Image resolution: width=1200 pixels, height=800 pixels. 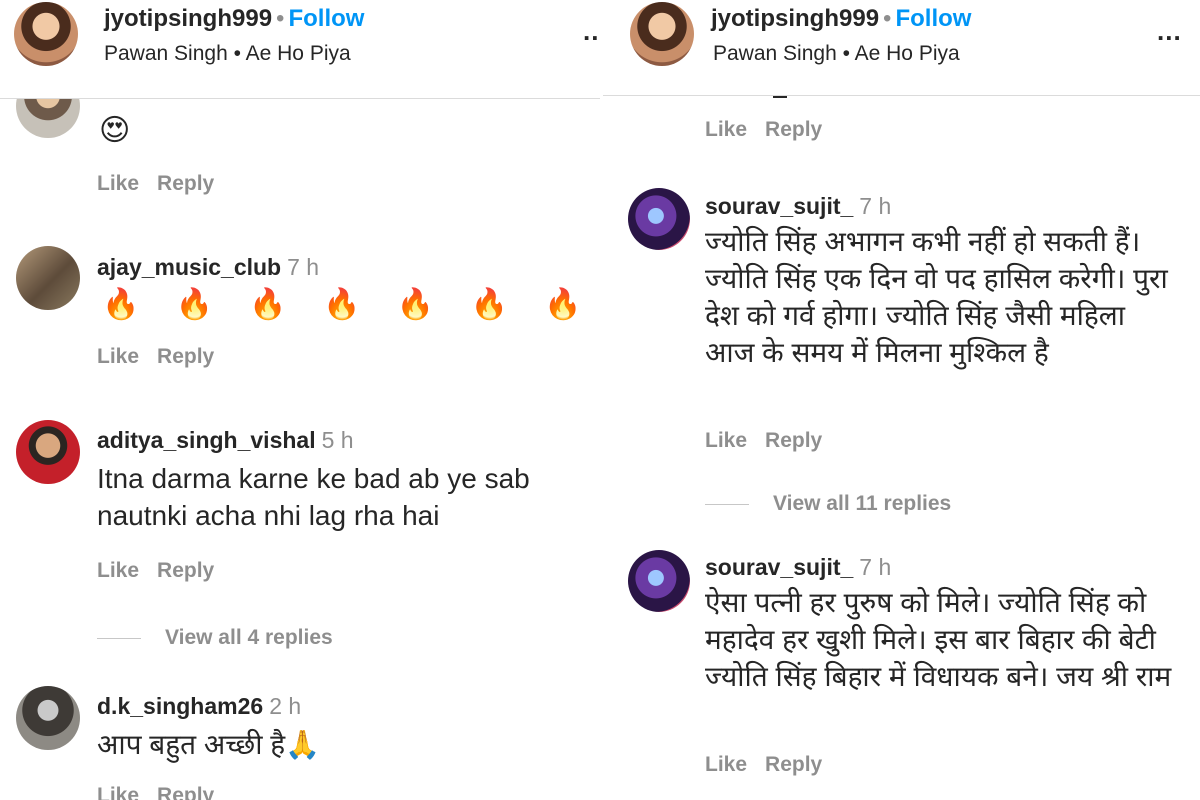 I want to click on view-replies-label: View all 11 replies, so click(x=862, y=503).